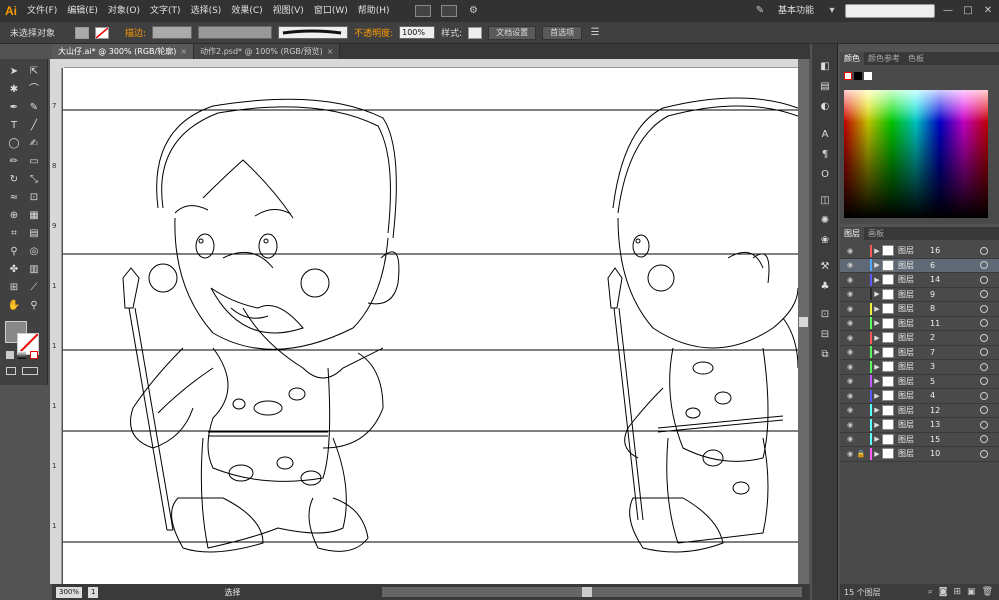 Image resolution: width=999 pixels, height=600 pixels. Describe the element at coordinates (14, 252) in the screenshot. I see `eyedropper-tool-icon: ⚲` at that location.